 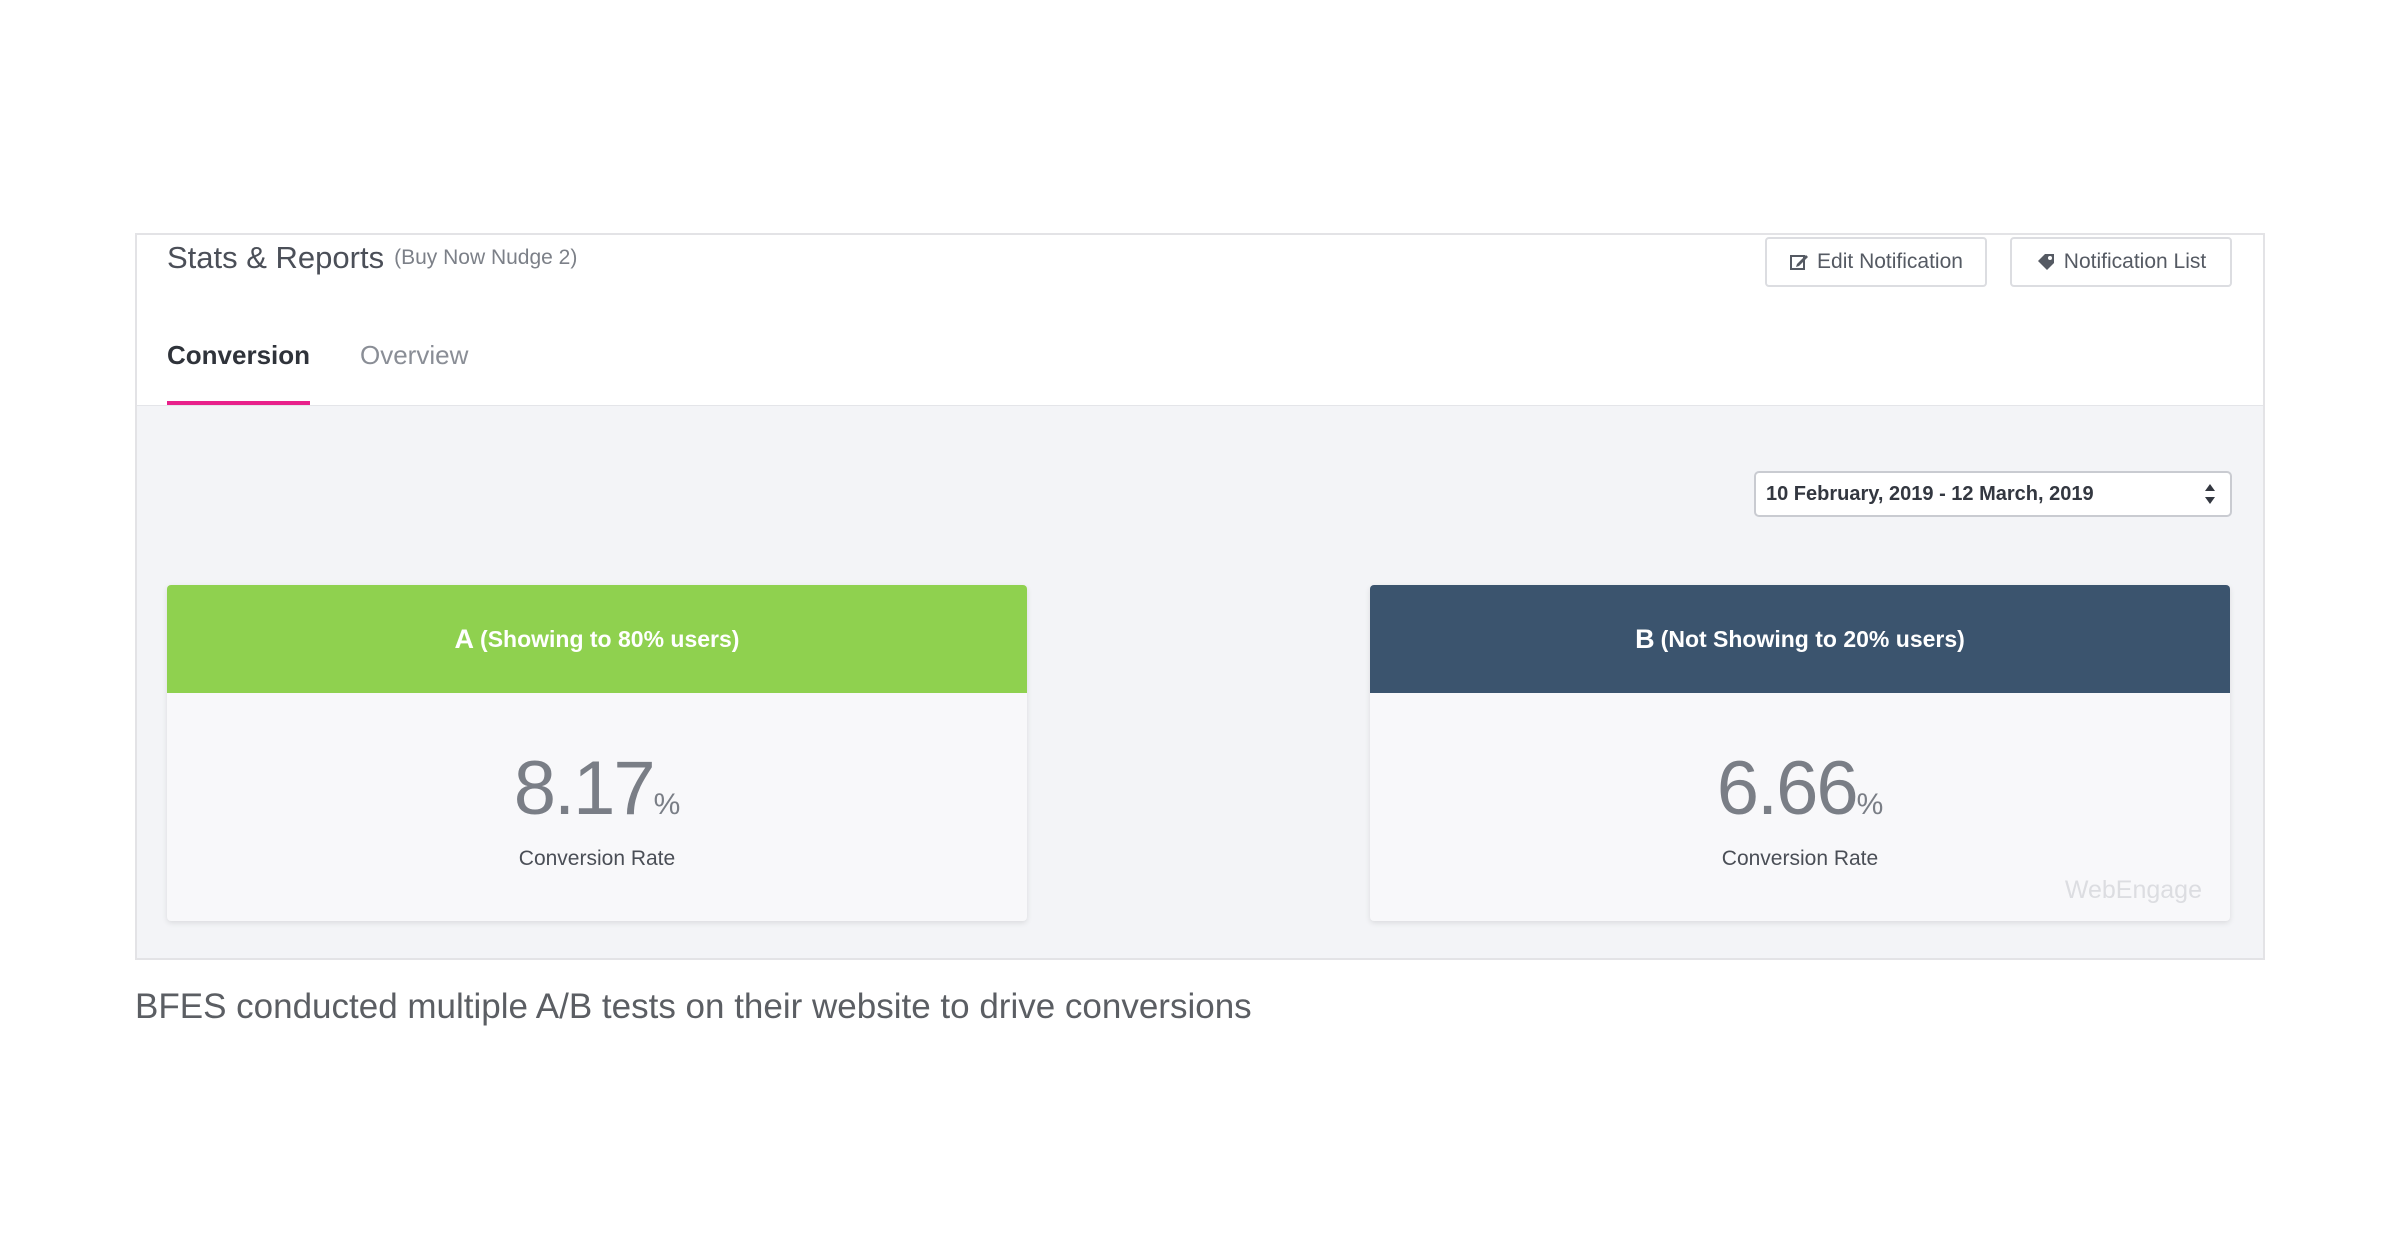 What do you see at coordinates (276, 257) in the screenshot?
I see `title-main: Stats & Reports` at bounding box center [276, 257].